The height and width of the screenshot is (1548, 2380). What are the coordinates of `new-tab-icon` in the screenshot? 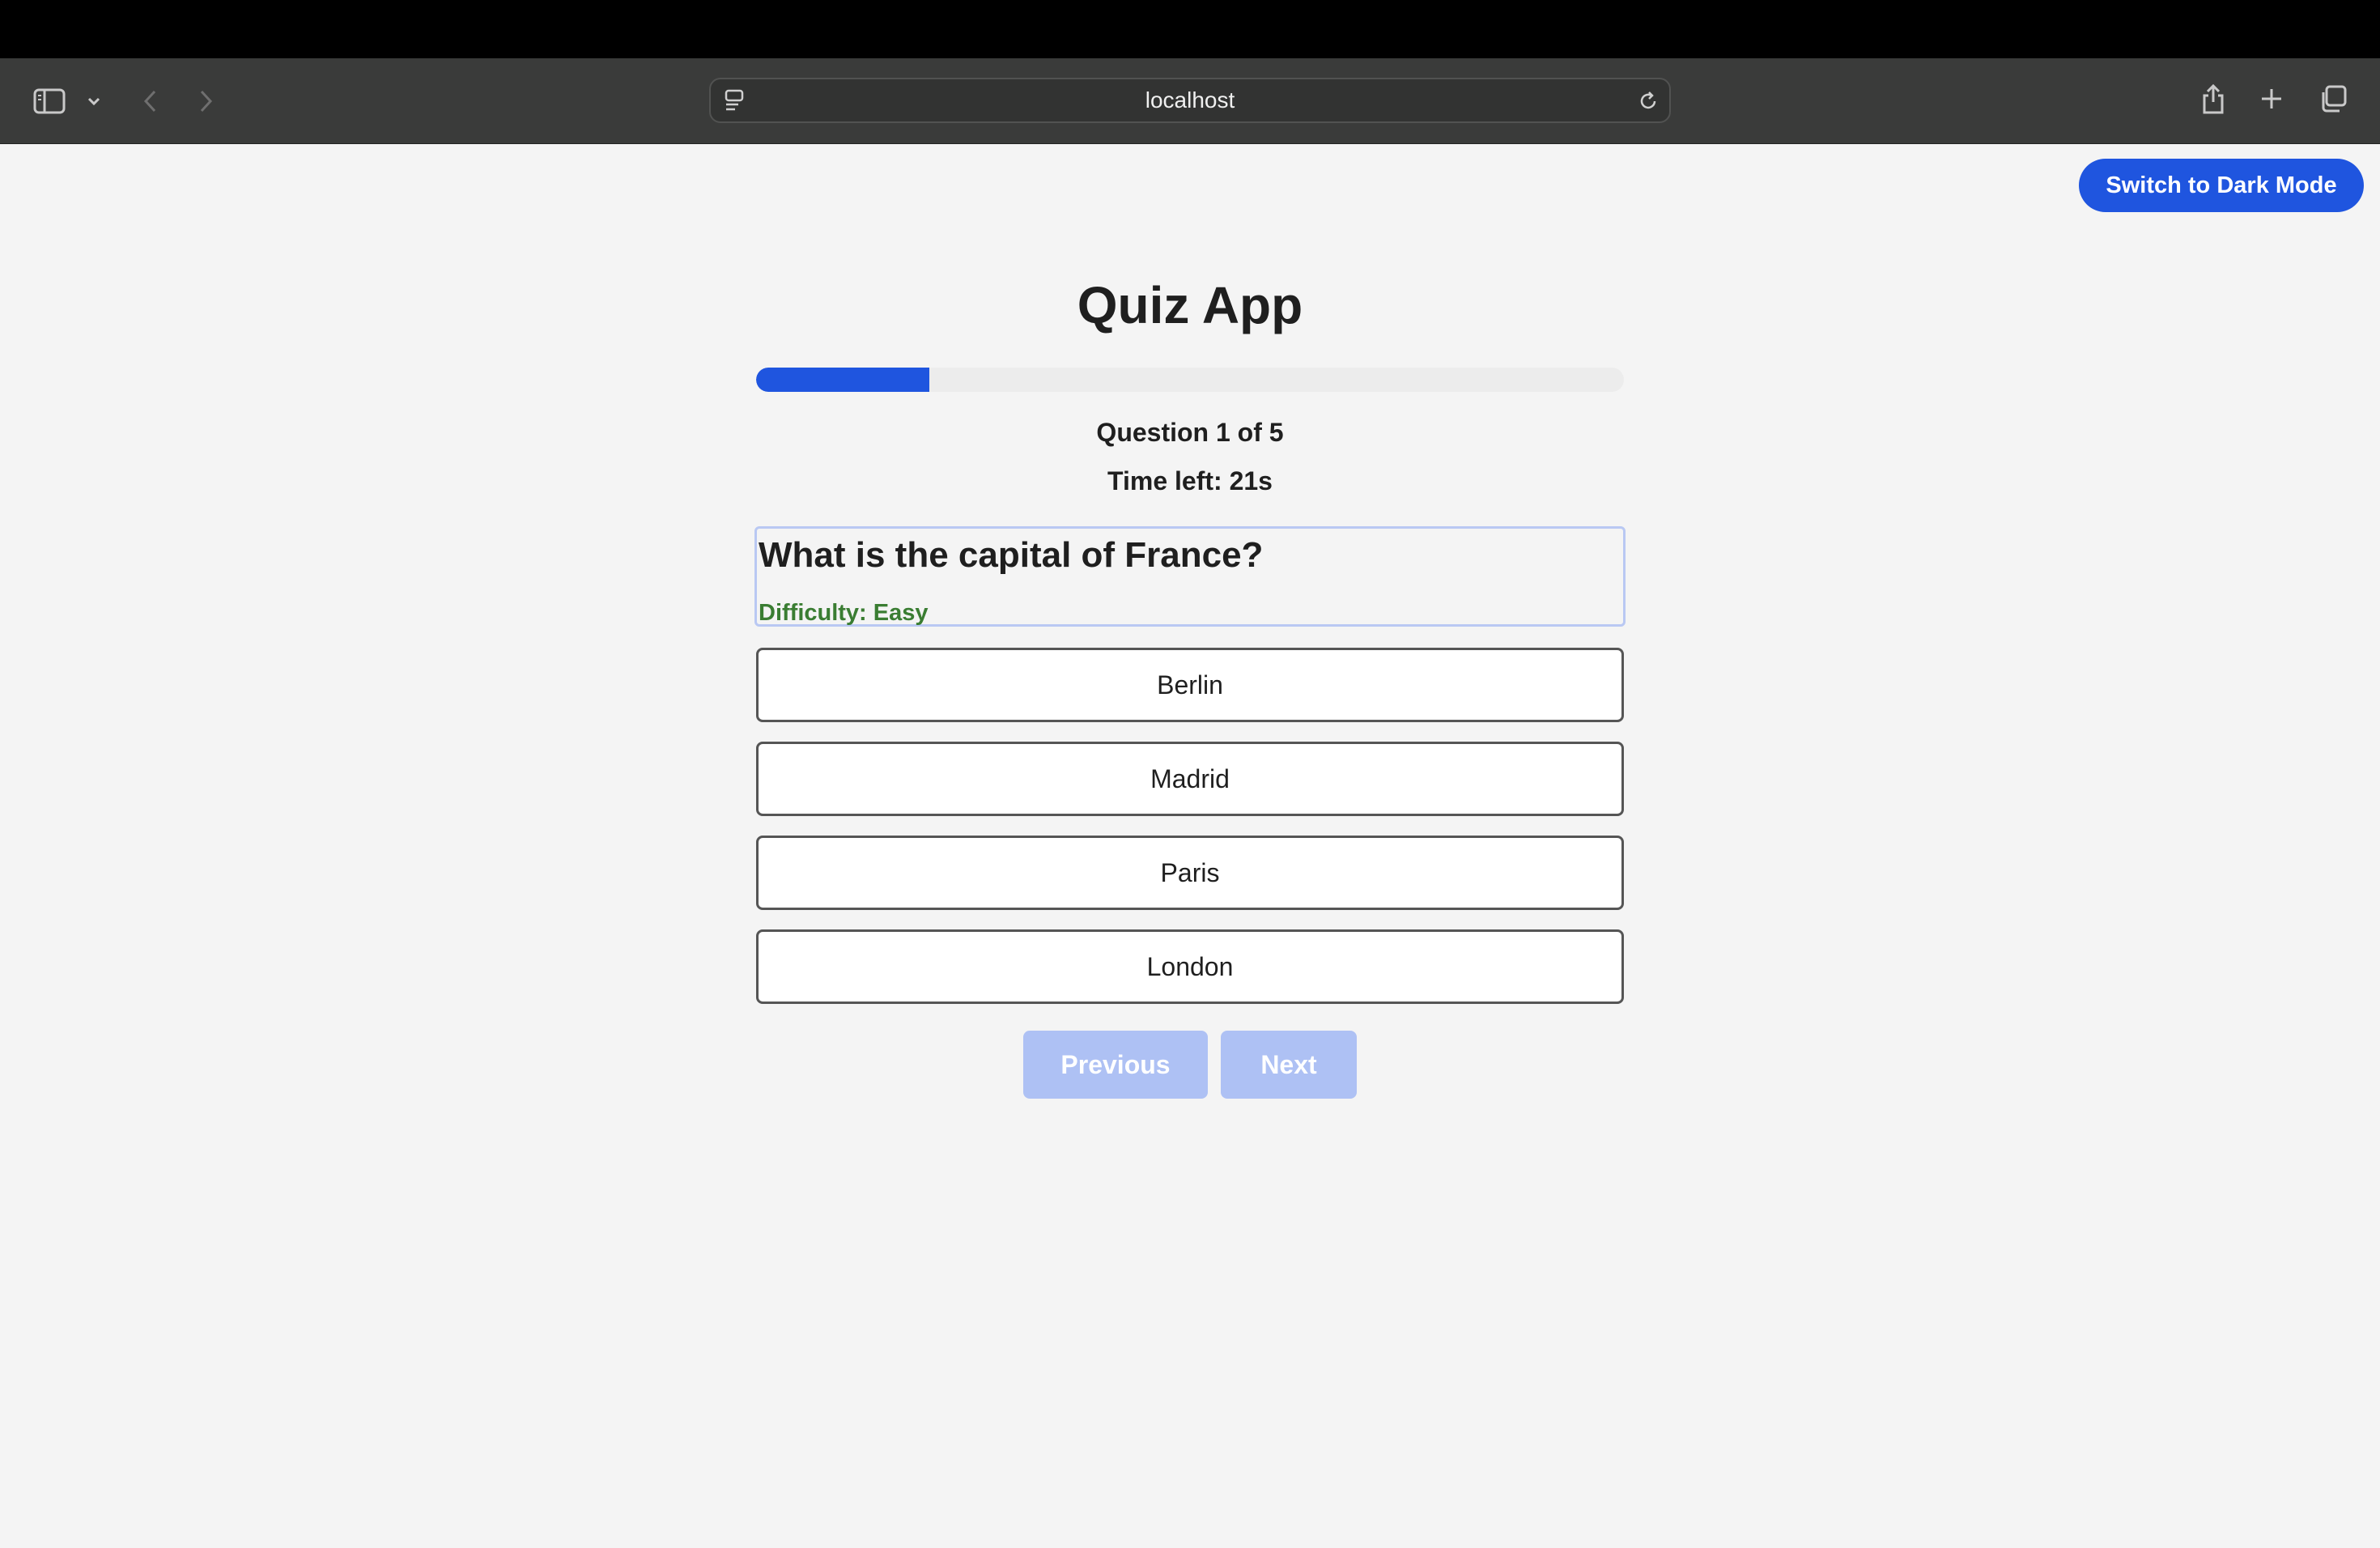 It's located at (2271, 99).